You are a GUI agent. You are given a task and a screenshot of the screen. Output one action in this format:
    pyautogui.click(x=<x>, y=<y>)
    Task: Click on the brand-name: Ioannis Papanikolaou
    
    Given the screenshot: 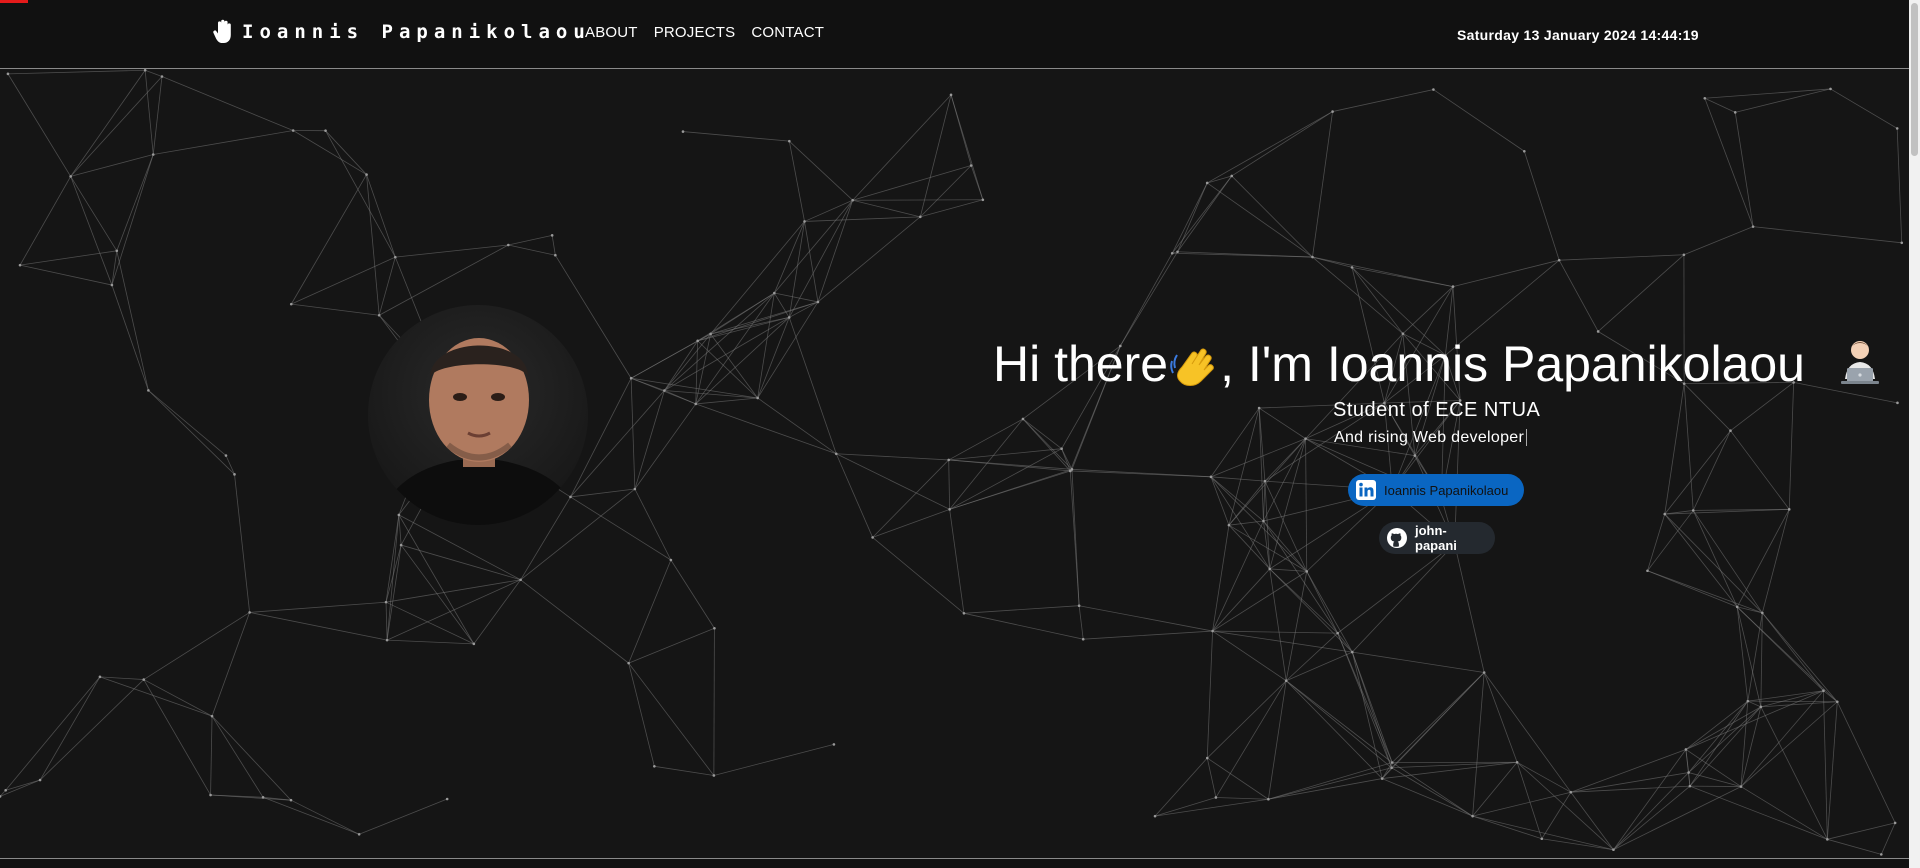 What is the action you would take?
    pyautogui.click(x=416, y=32)
    